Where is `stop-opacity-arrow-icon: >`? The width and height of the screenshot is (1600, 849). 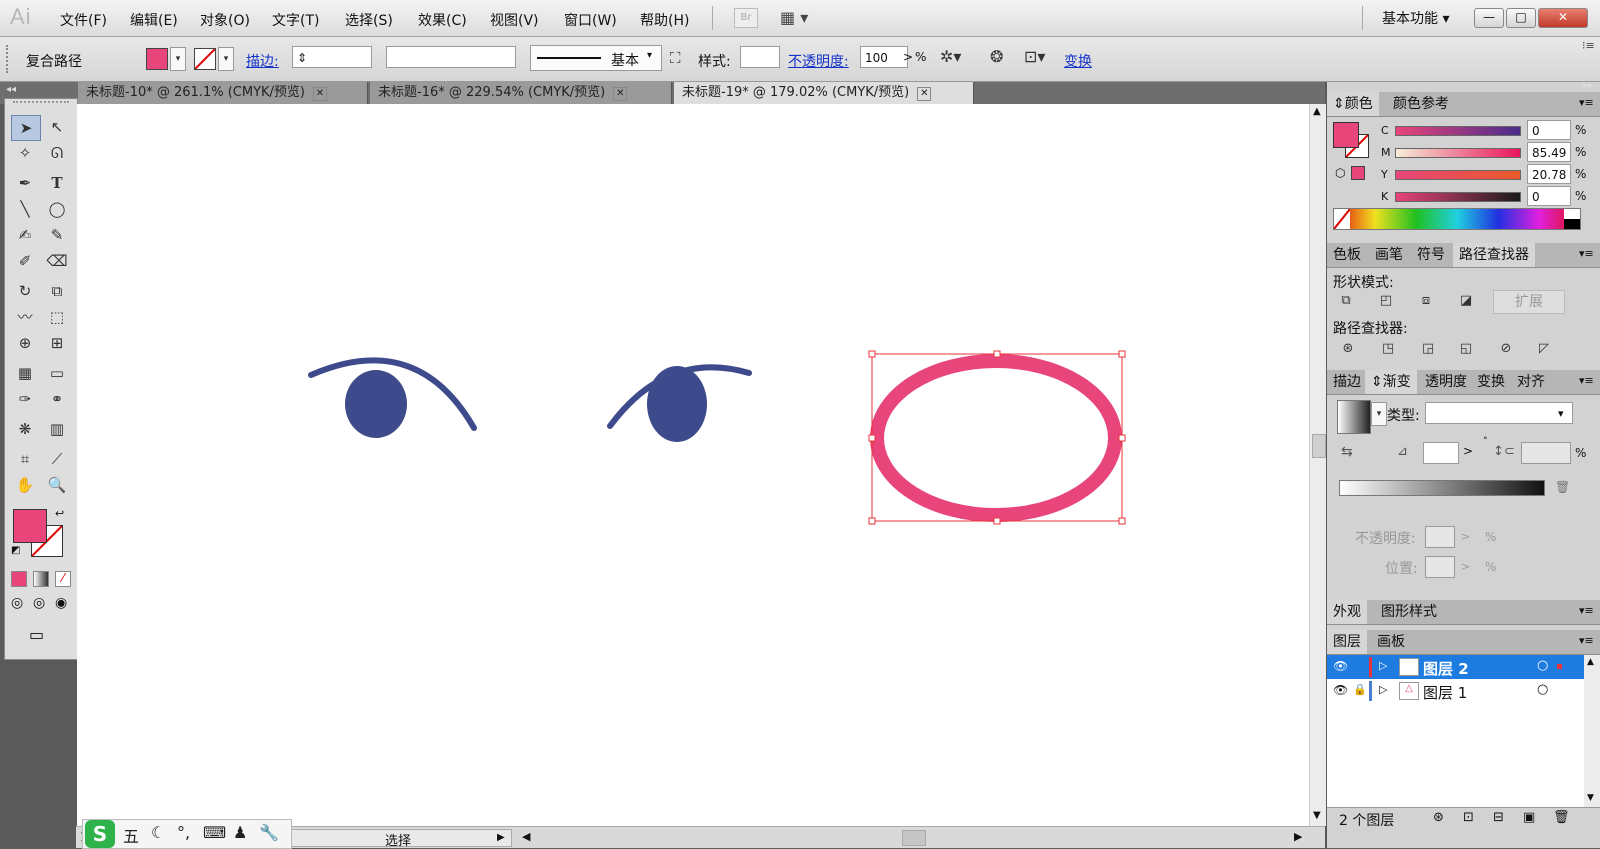
stop-opacity-arrow-icon: > is located at coordinates (1465, 536).